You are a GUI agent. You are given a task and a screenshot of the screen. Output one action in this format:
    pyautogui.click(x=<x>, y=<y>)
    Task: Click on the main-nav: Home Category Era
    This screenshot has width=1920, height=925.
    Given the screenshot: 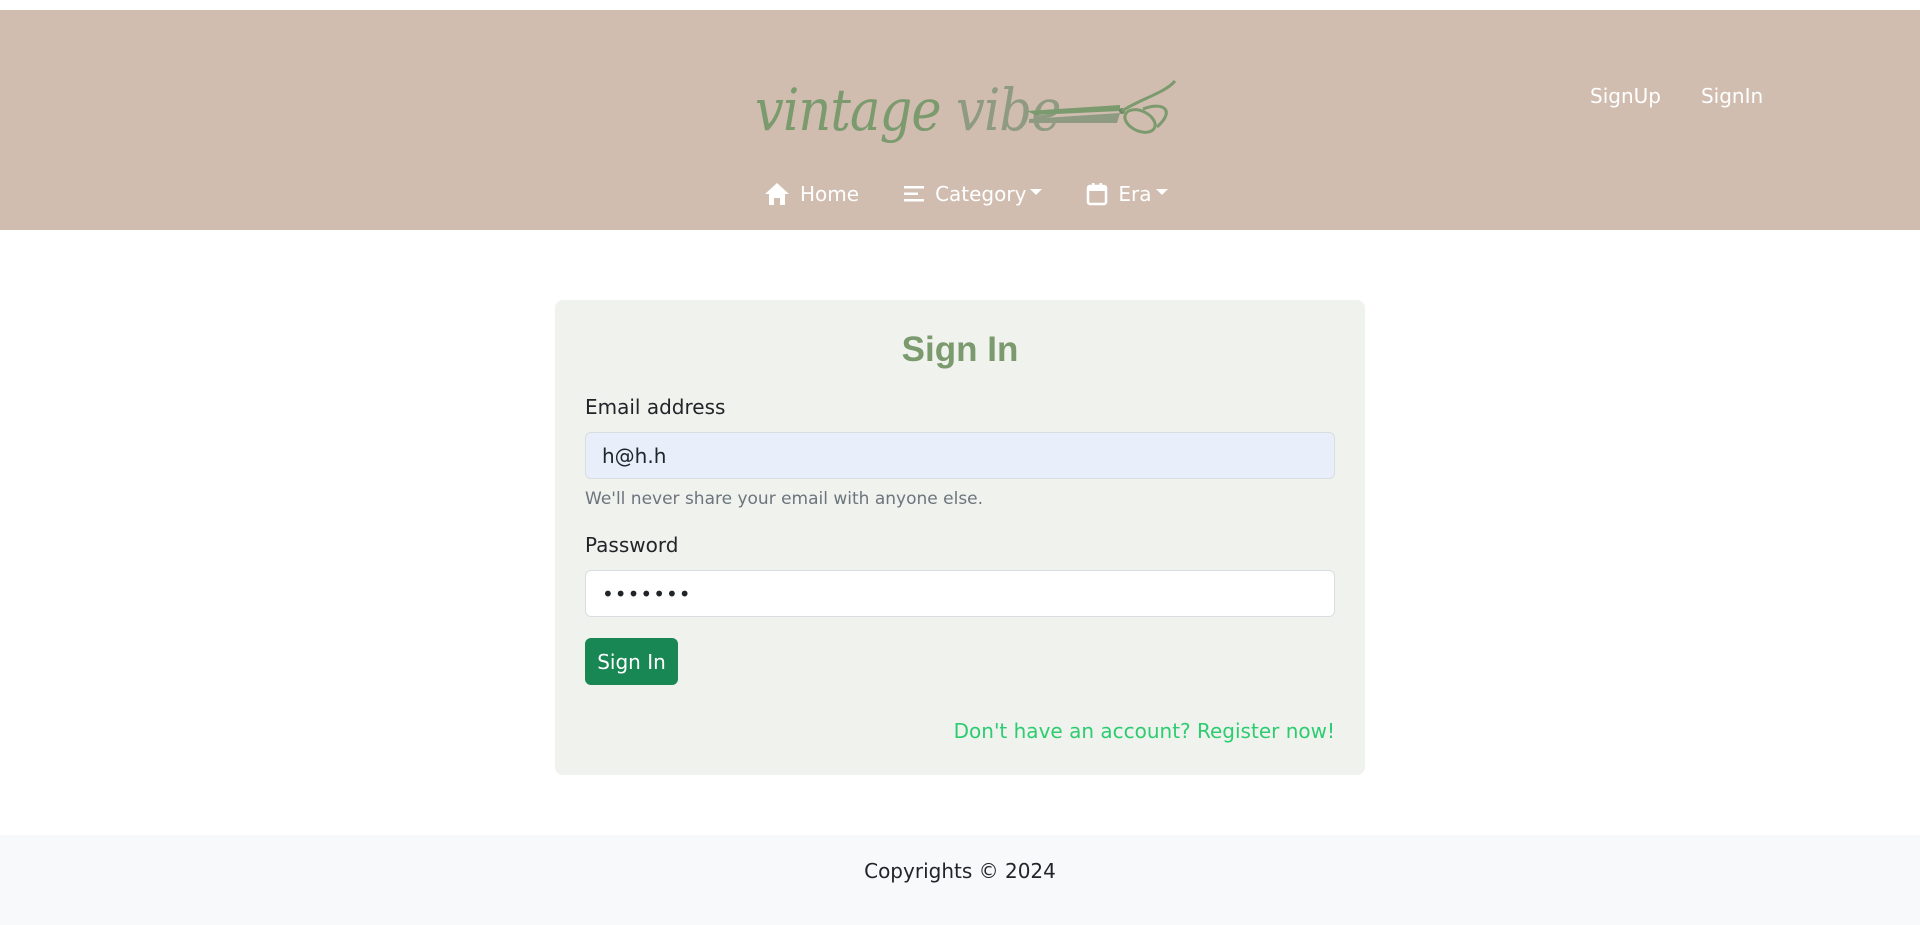 What is the action you would take?
    pyautogui.click(x=988, y=194)
    